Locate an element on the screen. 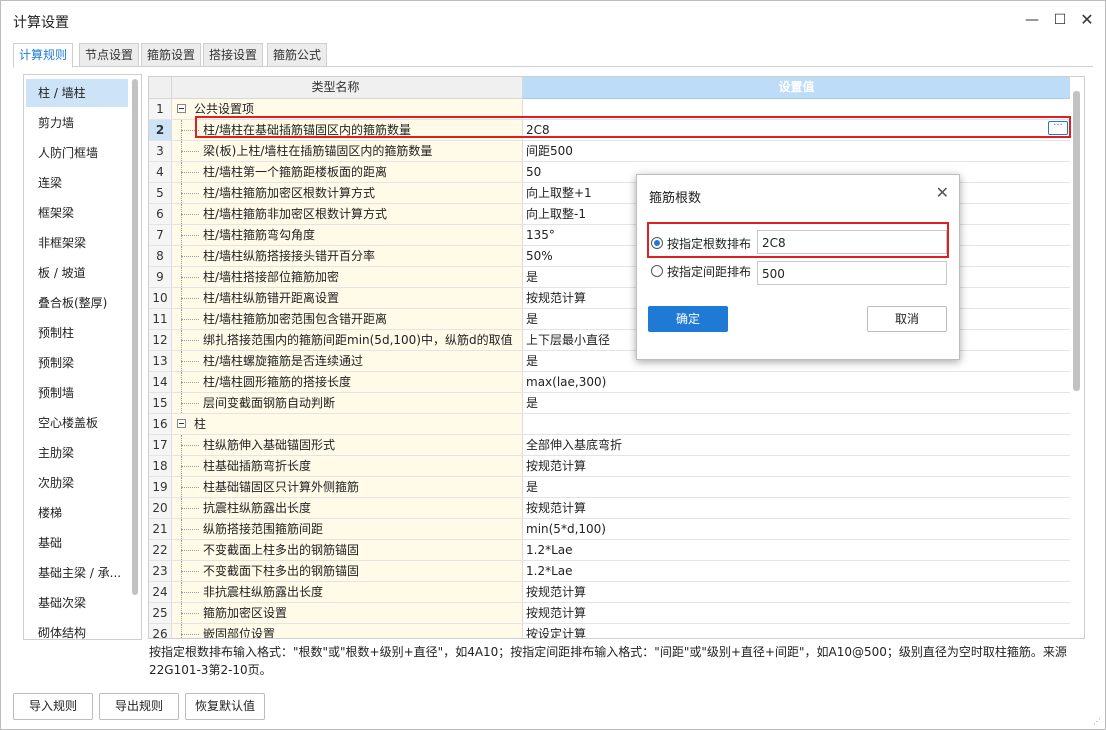  table-row: 21 纵筋搭接范围箍筋间距 min(5*d,100) is located at coordinates (609, 529).